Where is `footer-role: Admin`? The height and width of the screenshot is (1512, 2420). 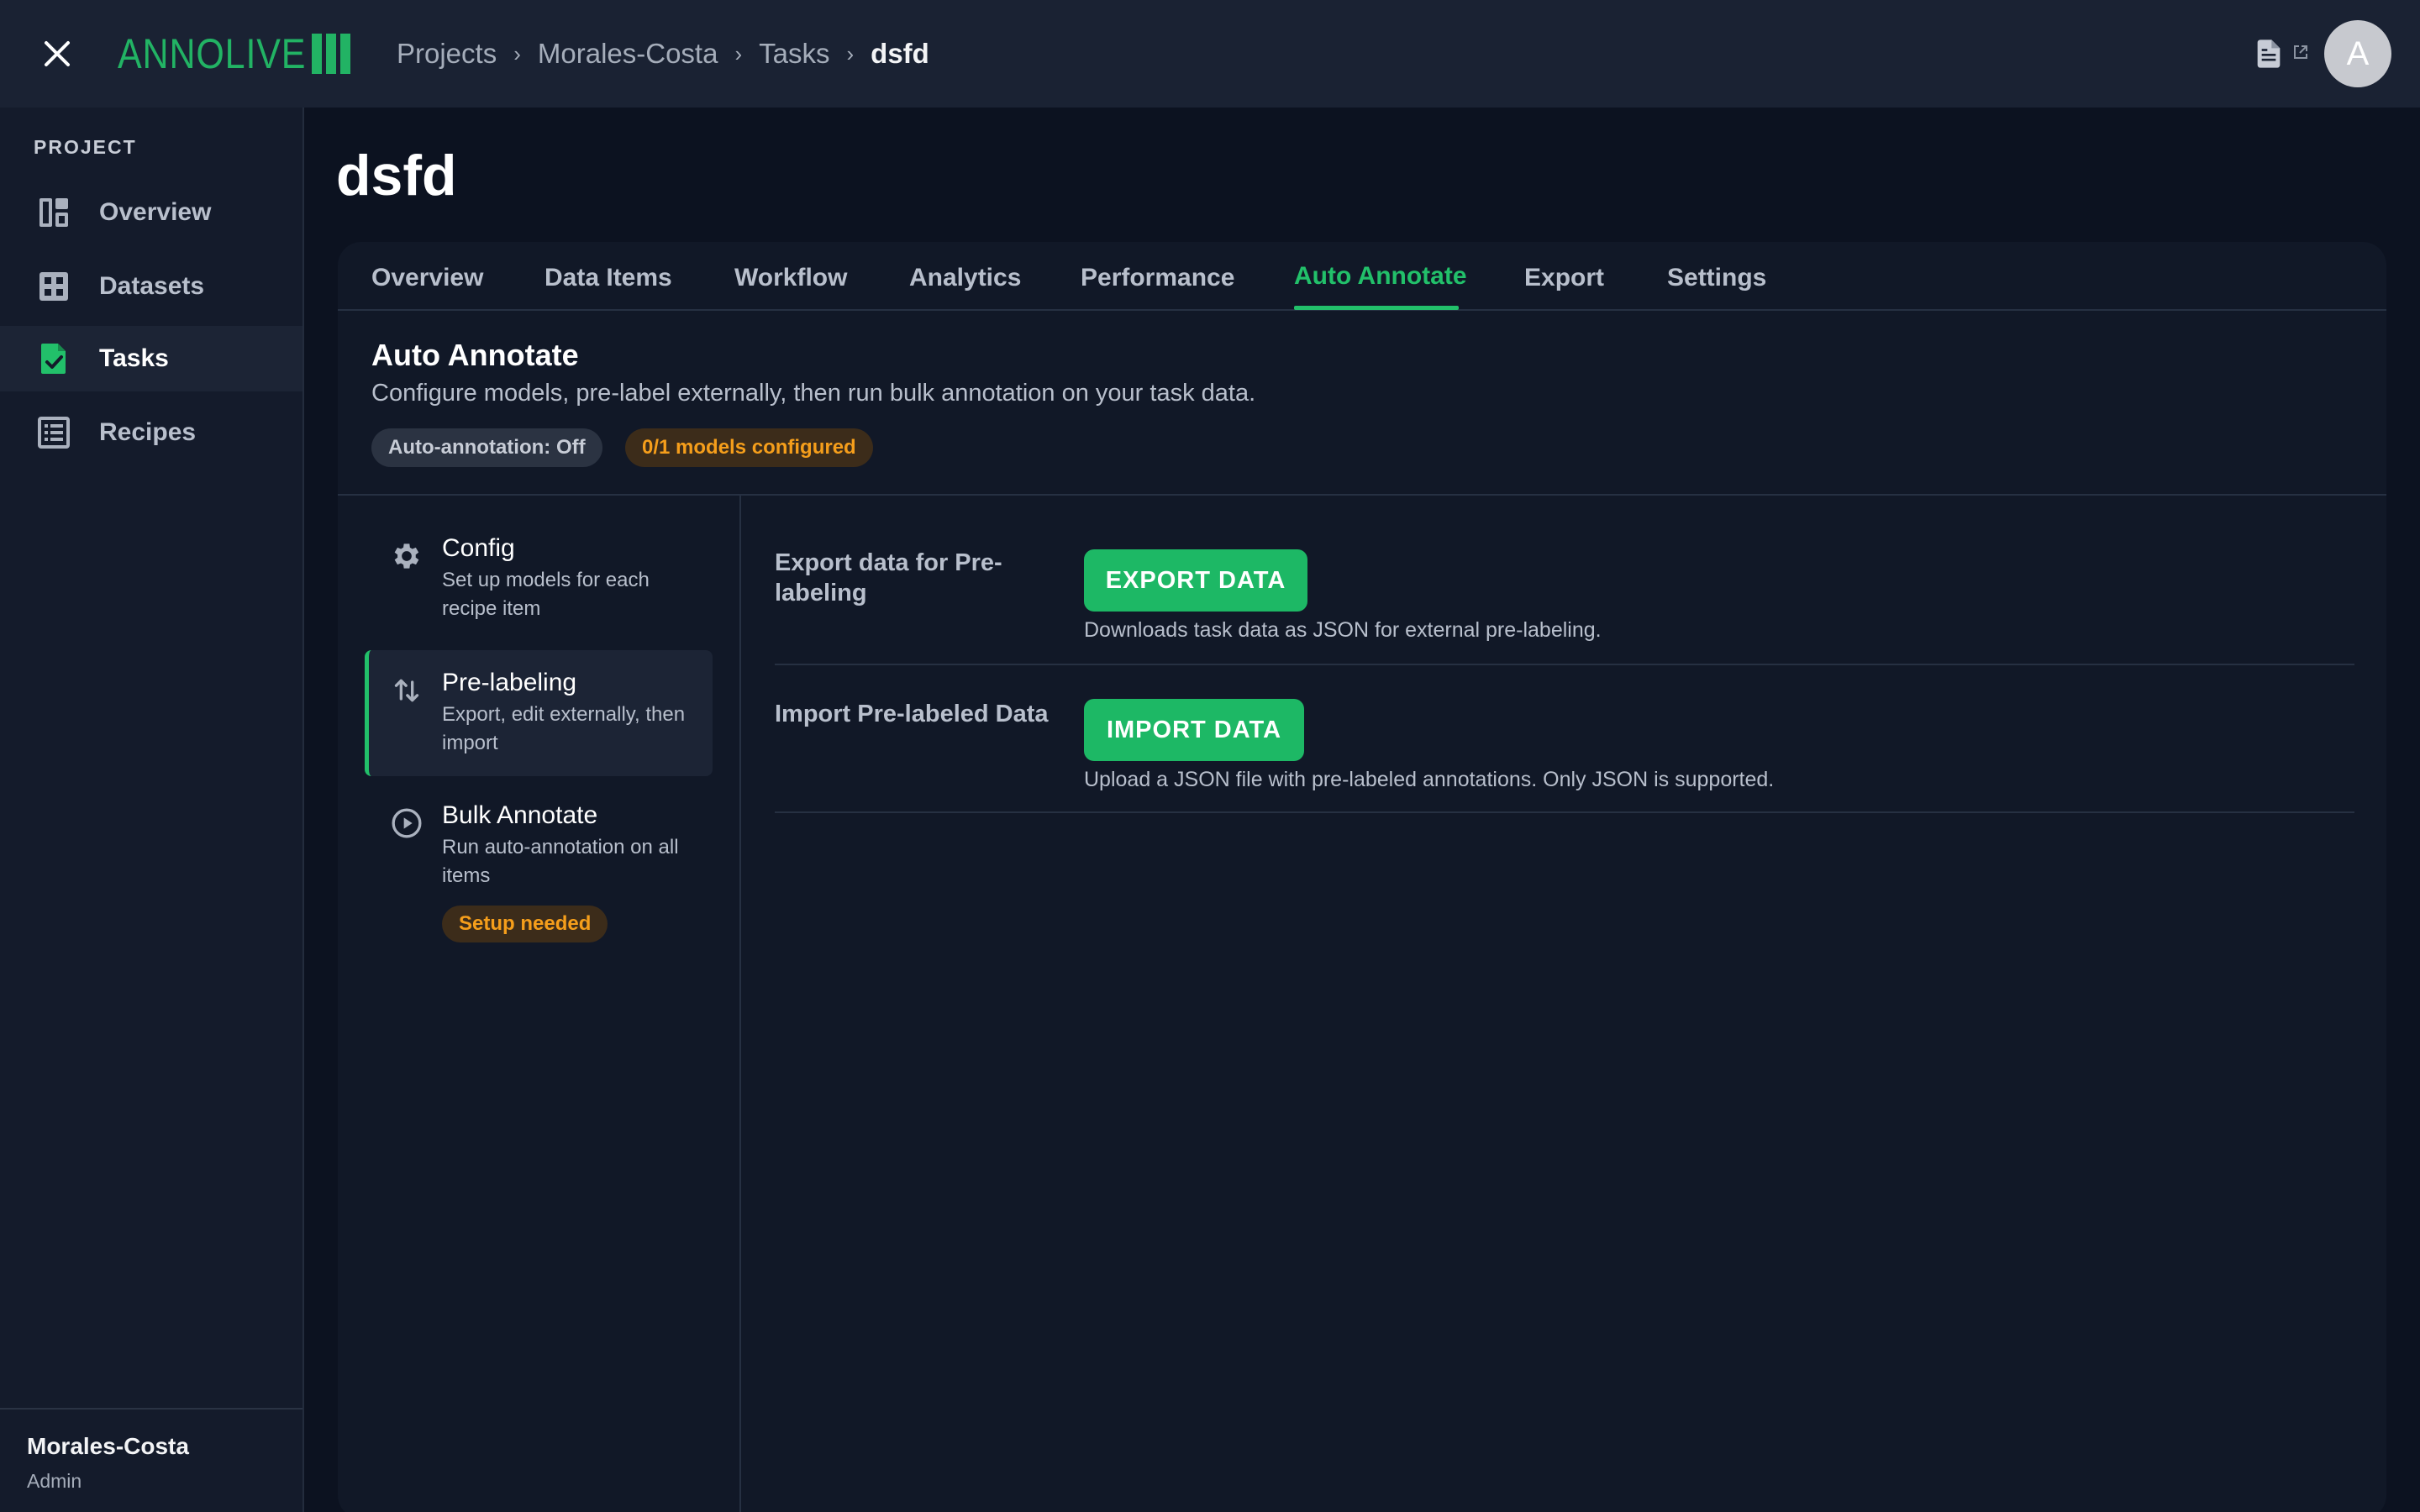 footer-role: Admin is located at coordinates (54, 1481).